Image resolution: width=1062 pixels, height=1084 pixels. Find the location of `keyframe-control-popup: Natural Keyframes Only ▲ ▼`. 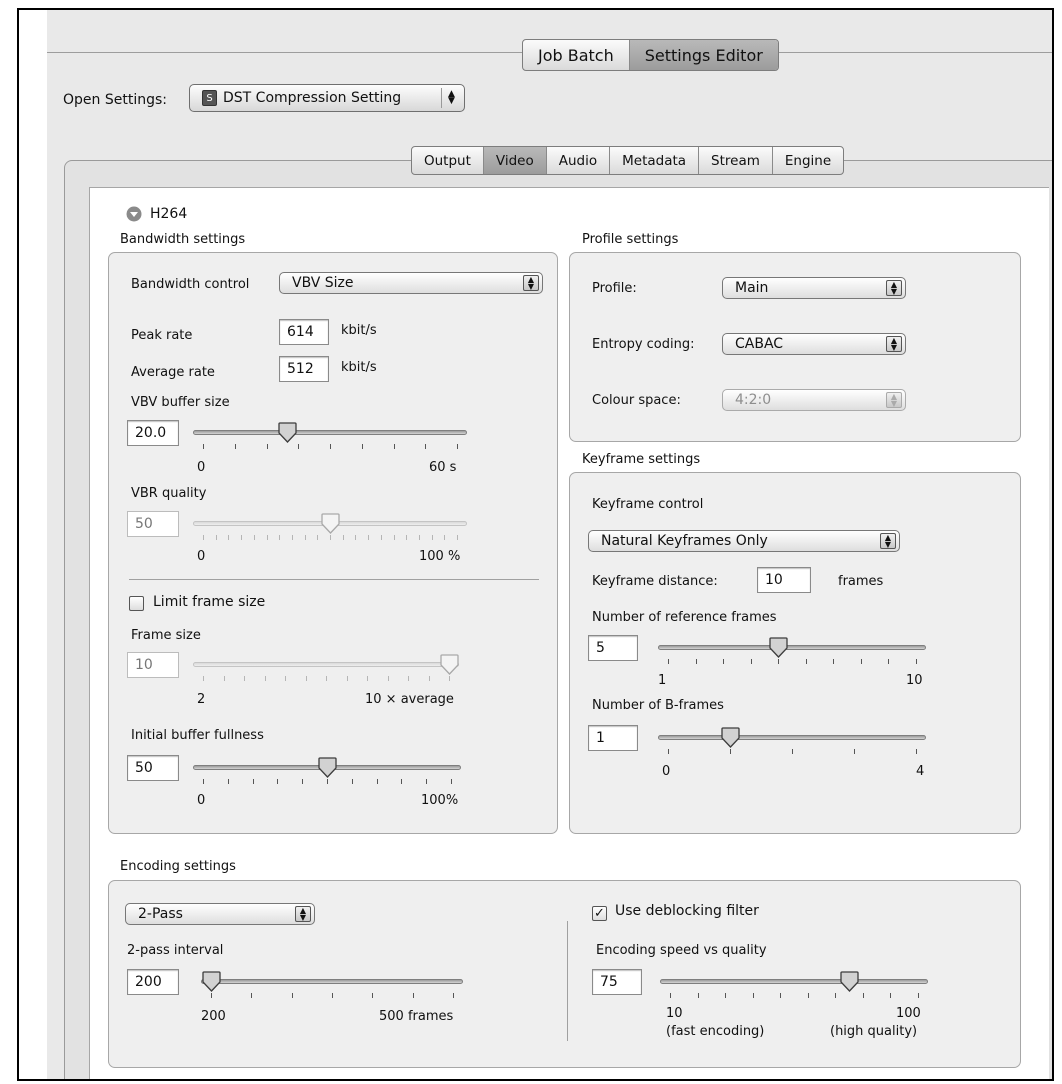

keyframe-control-popup: Natural Keyframes Only ▲ ▼ is located at coordinates (744, 541).